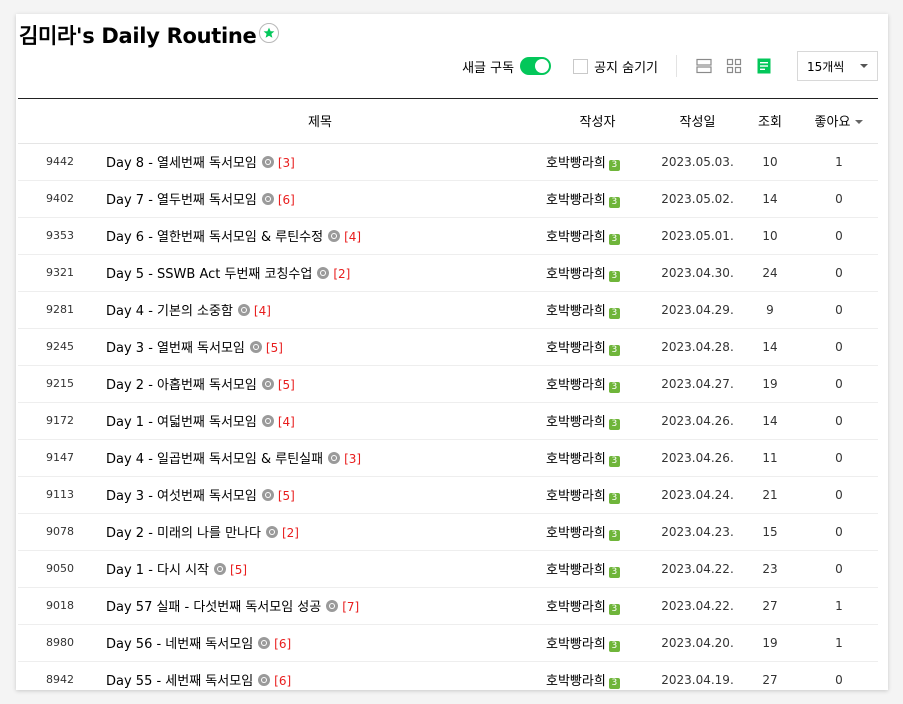 This screenshot has height=704, width=903. I want to click on post-date: 2023.04.27., so click(697, 384).